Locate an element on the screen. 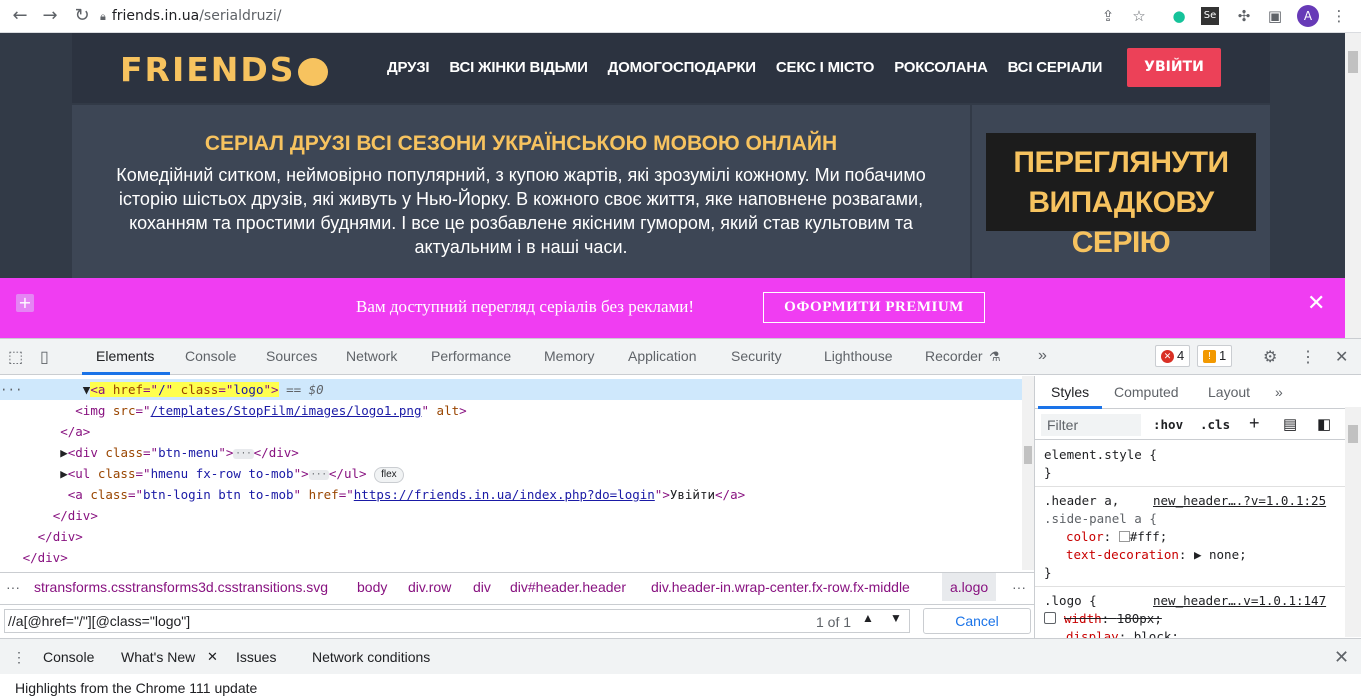 This screenshot has width=1361, height=696. breadcrumb-overflow-icon: ··· is located at coordinates (13, 587).